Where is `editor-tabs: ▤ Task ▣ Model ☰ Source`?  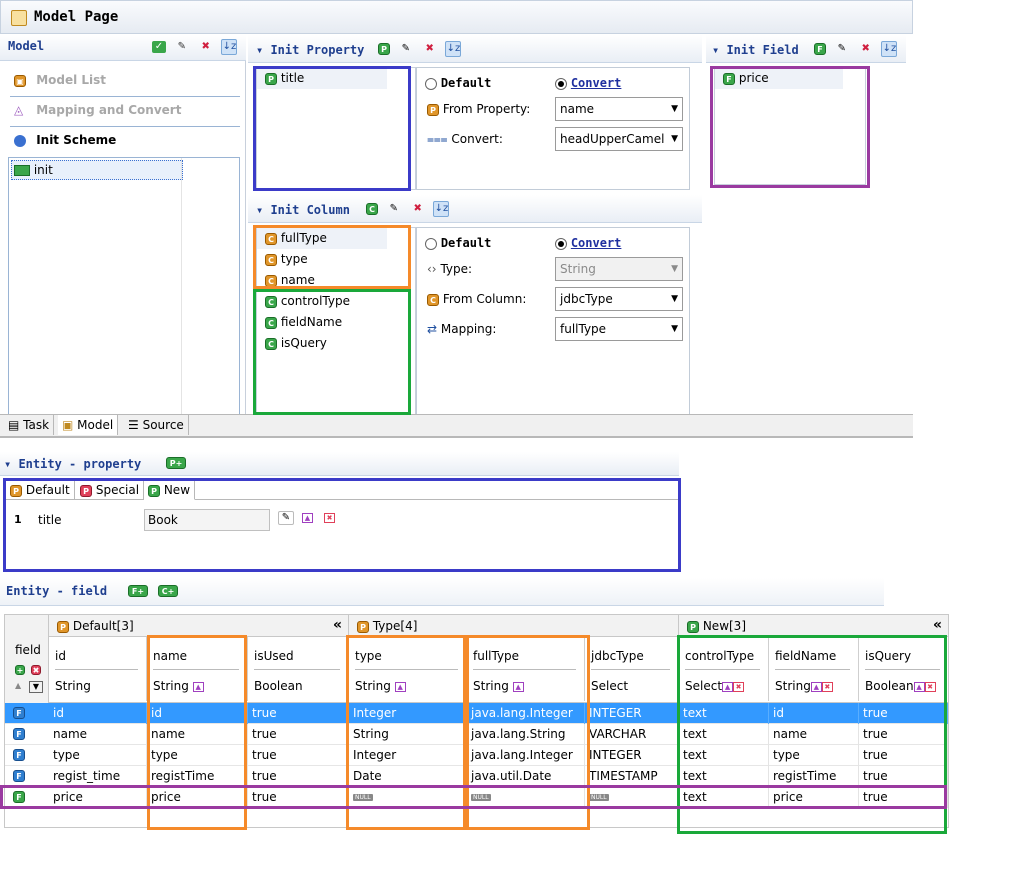 editor-tabs: ▤ Task ▣ Model ☰ Source is located at coordinates (456, 426).